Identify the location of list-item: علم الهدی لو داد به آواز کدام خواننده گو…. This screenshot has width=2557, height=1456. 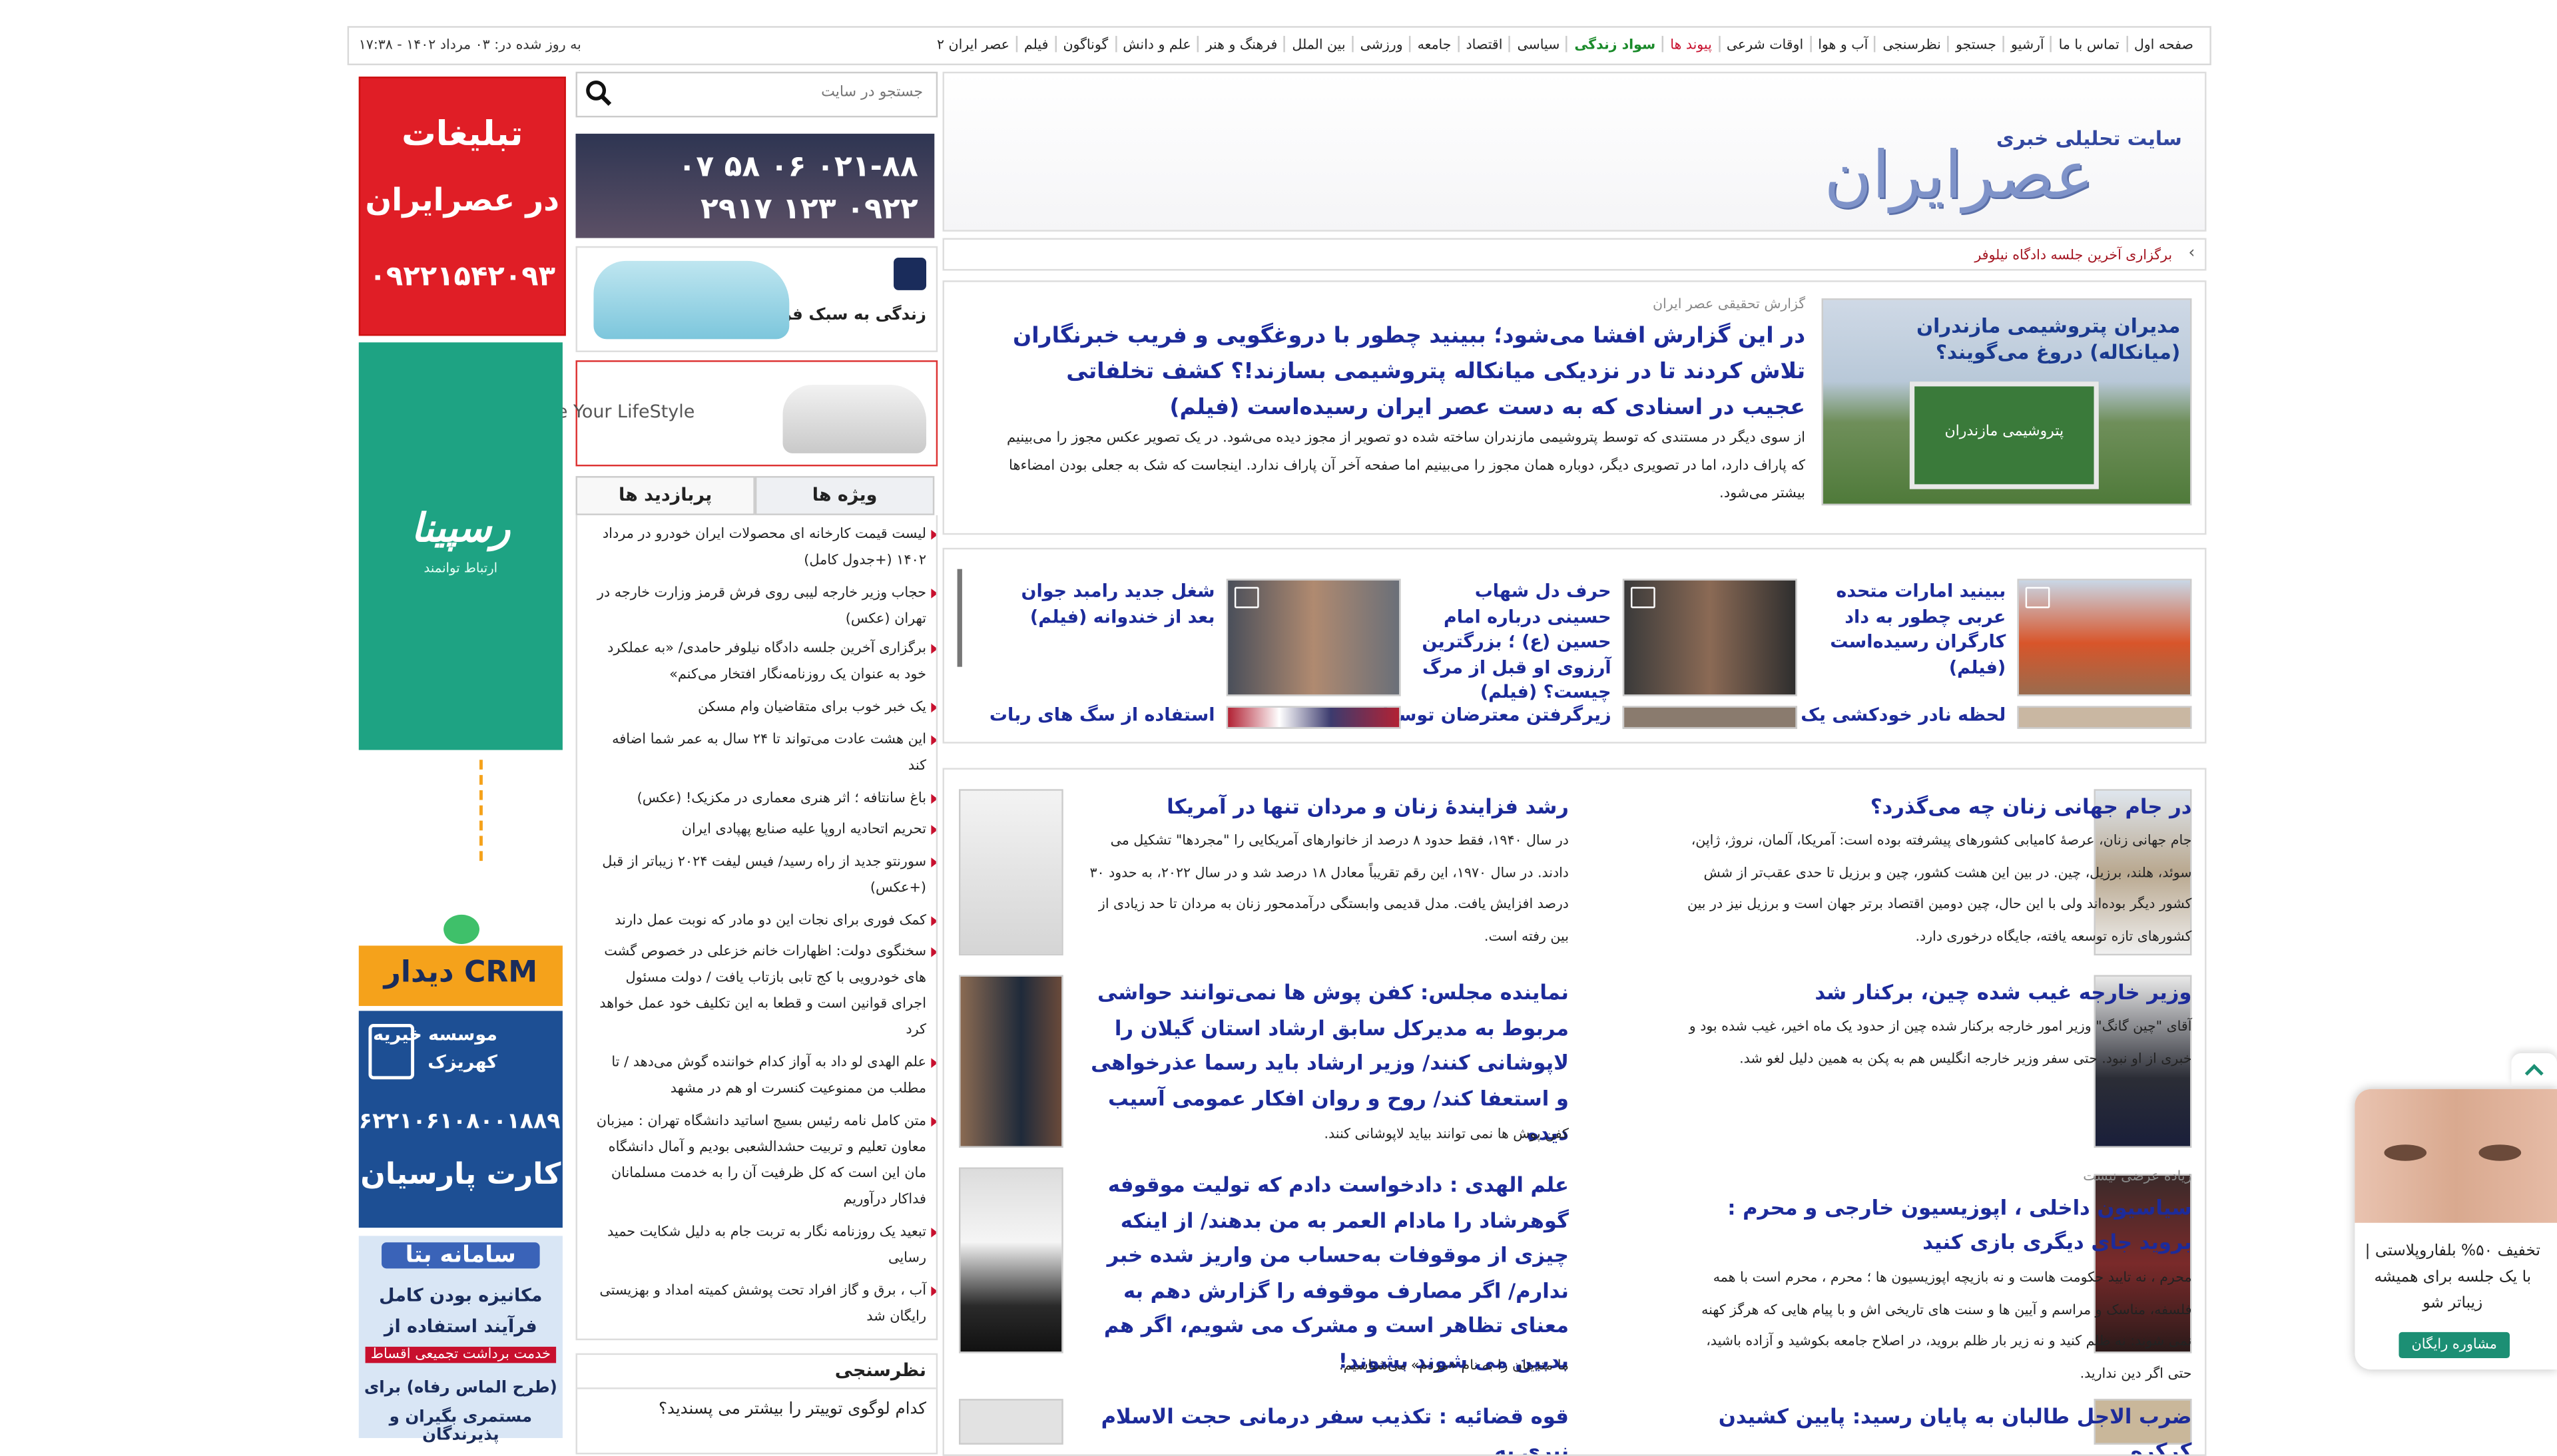
(764, 1076).